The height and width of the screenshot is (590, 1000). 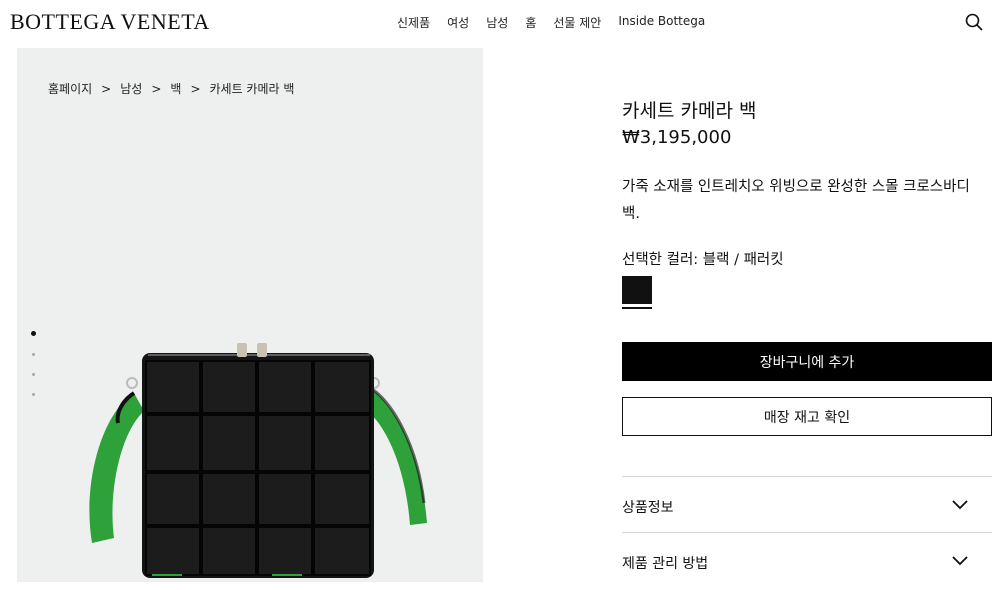 What do you see at coordinates (703, 260) in the screenshot?
I see `selected-color-label: 선택한 컬러: 블랙 / 패러킷` at bounding box center [703, 260].